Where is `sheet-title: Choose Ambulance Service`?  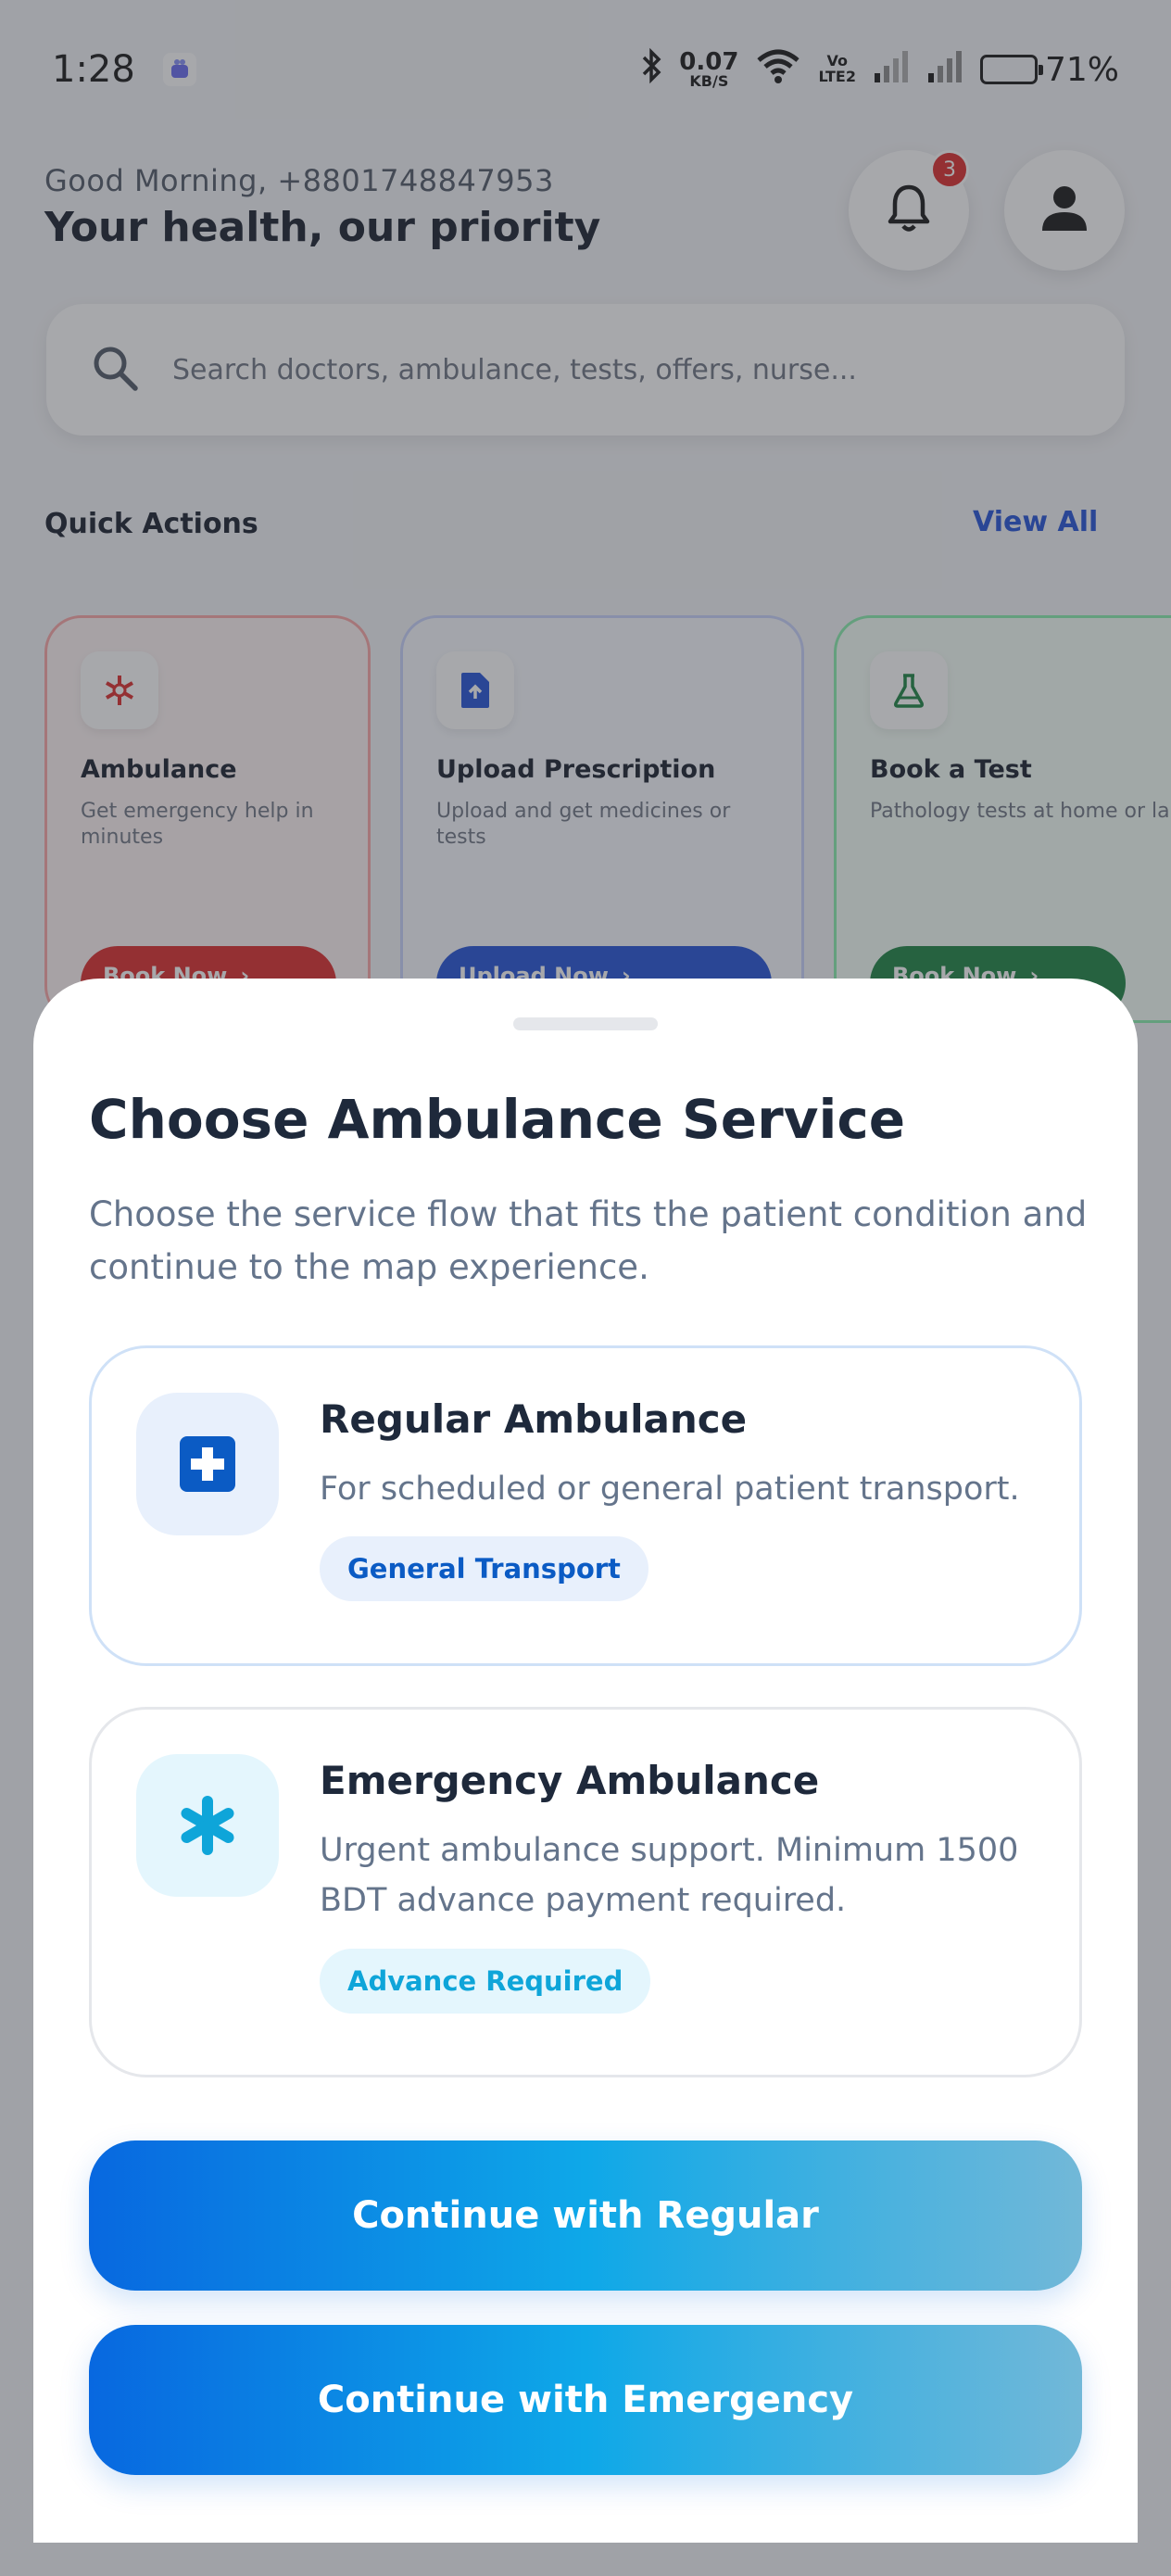
sheet-title: Choose Ambulance Service is located at coordinates (498, 1119).